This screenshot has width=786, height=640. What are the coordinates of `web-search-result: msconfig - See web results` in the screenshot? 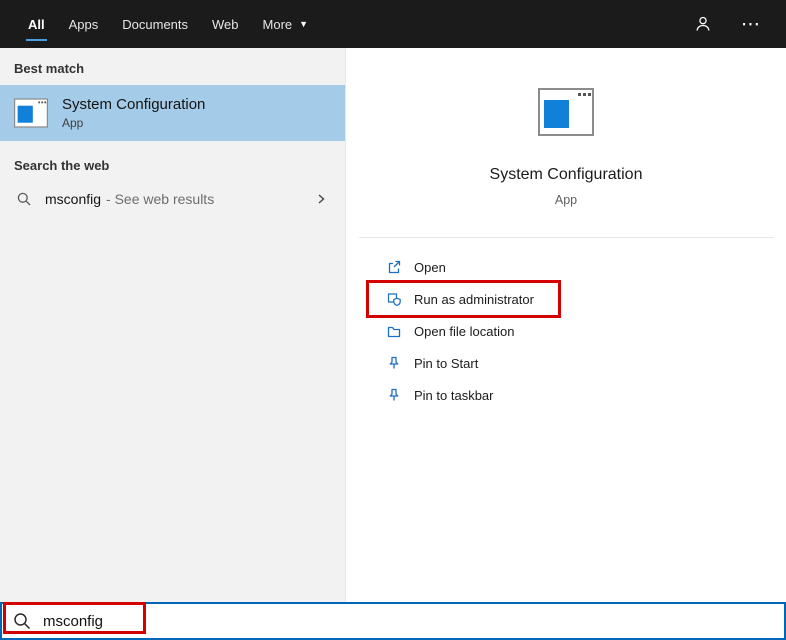 It's located at (172, 199).